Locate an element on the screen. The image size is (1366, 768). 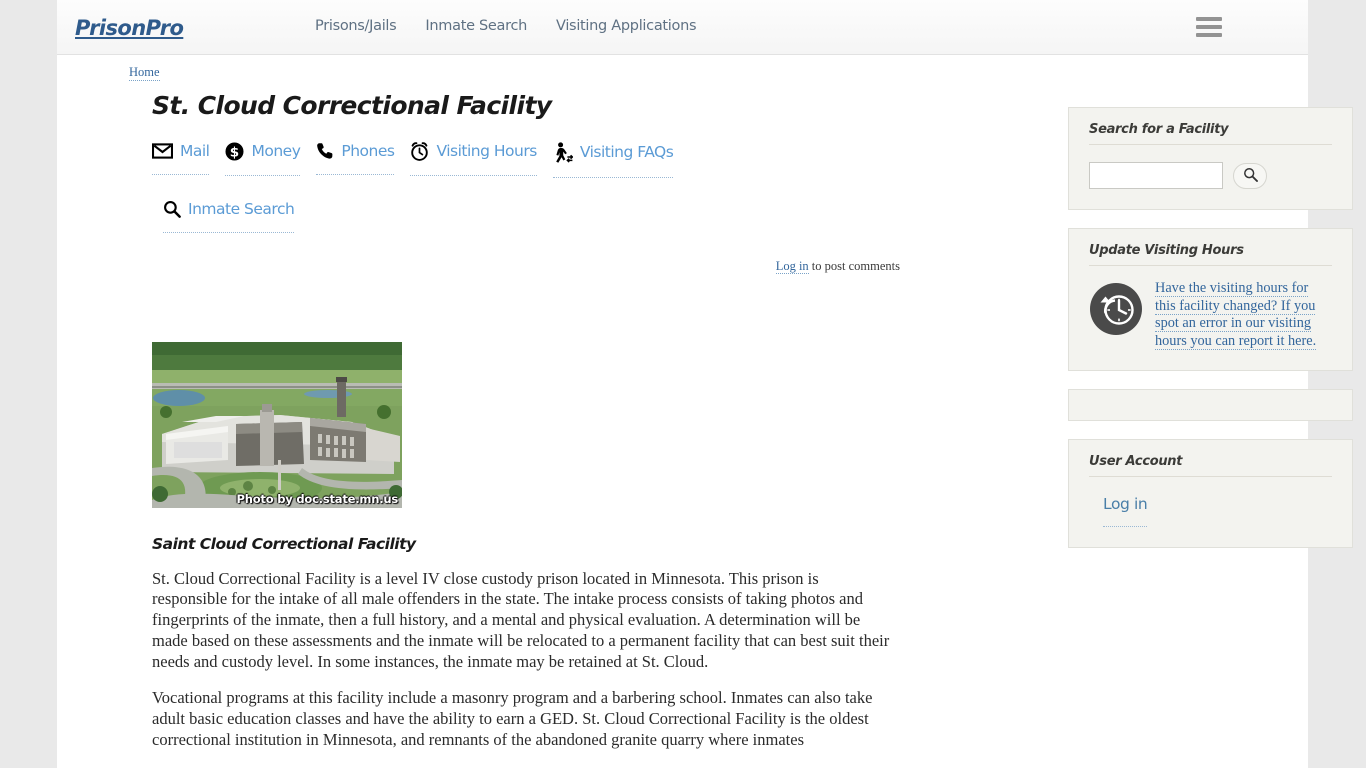
alarm-clock-icon is located at coordinates (419, 151).